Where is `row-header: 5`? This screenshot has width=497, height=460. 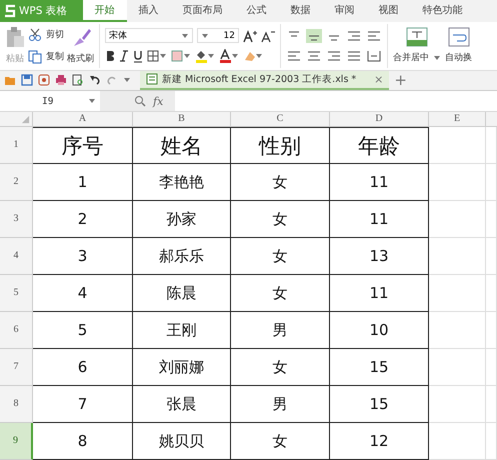
row-header: 5 is located at coordinates (16, 293).